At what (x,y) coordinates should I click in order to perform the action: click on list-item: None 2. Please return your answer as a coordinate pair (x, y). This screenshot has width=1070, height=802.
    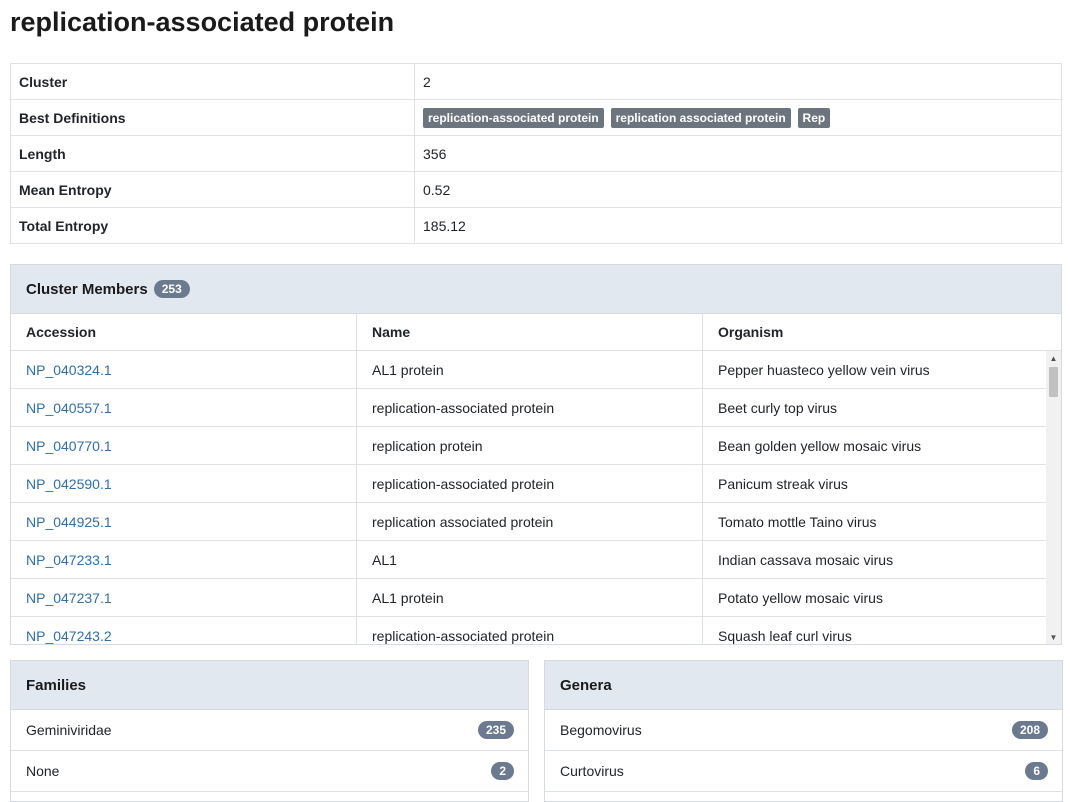
    Looking at the image, I should click on (269, 771).